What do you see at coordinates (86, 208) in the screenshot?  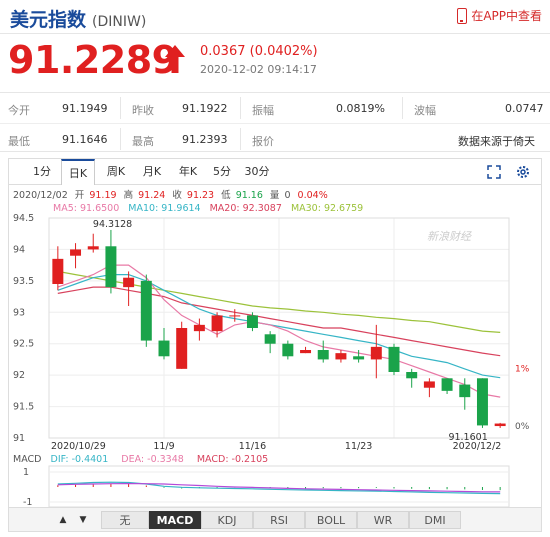 I see `ma5-label: MA5: 91.6500` at bounding box center [86, 208].